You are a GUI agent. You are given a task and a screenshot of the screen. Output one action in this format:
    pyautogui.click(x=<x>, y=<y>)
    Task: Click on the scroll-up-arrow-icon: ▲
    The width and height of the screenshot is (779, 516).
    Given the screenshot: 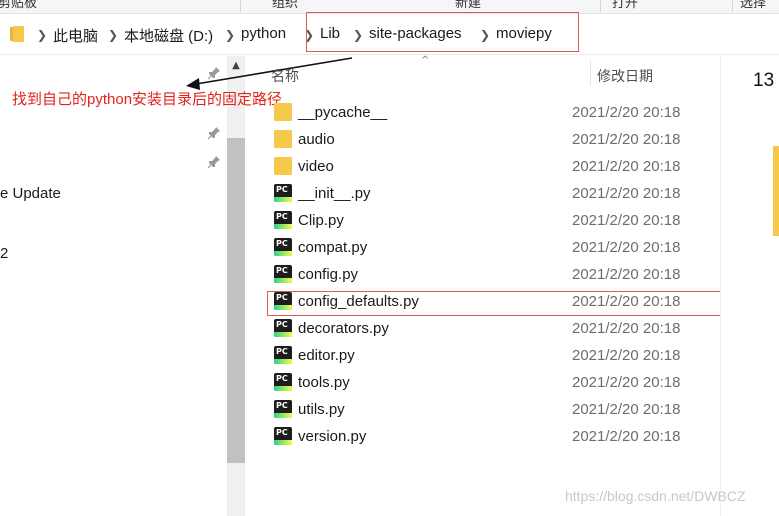 What is the action you would take?
    pyautogui.click(x=236, y=67)
    